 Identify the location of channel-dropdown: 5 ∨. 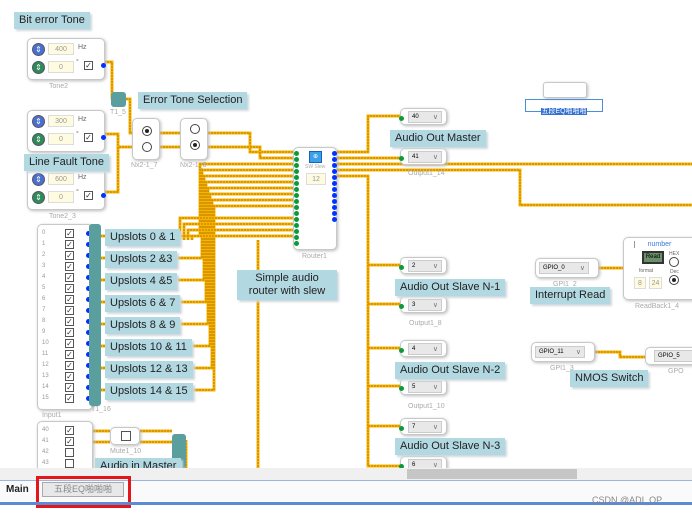
(425, 387).